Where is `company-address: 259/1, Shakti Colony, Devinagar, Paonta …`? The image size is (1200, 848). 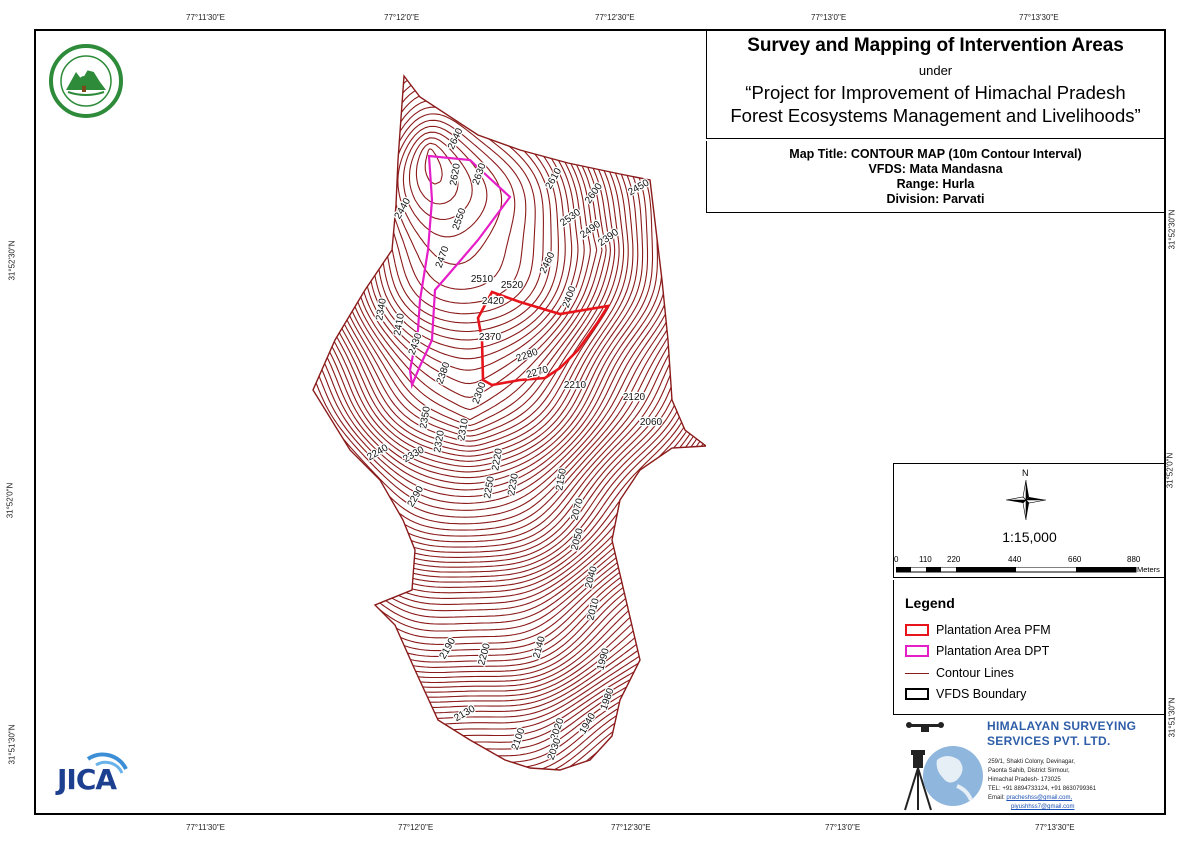 company-address: 259/1, Shakti Colony, Devinagar, Paonta … is located at coordinates (1042, 785).